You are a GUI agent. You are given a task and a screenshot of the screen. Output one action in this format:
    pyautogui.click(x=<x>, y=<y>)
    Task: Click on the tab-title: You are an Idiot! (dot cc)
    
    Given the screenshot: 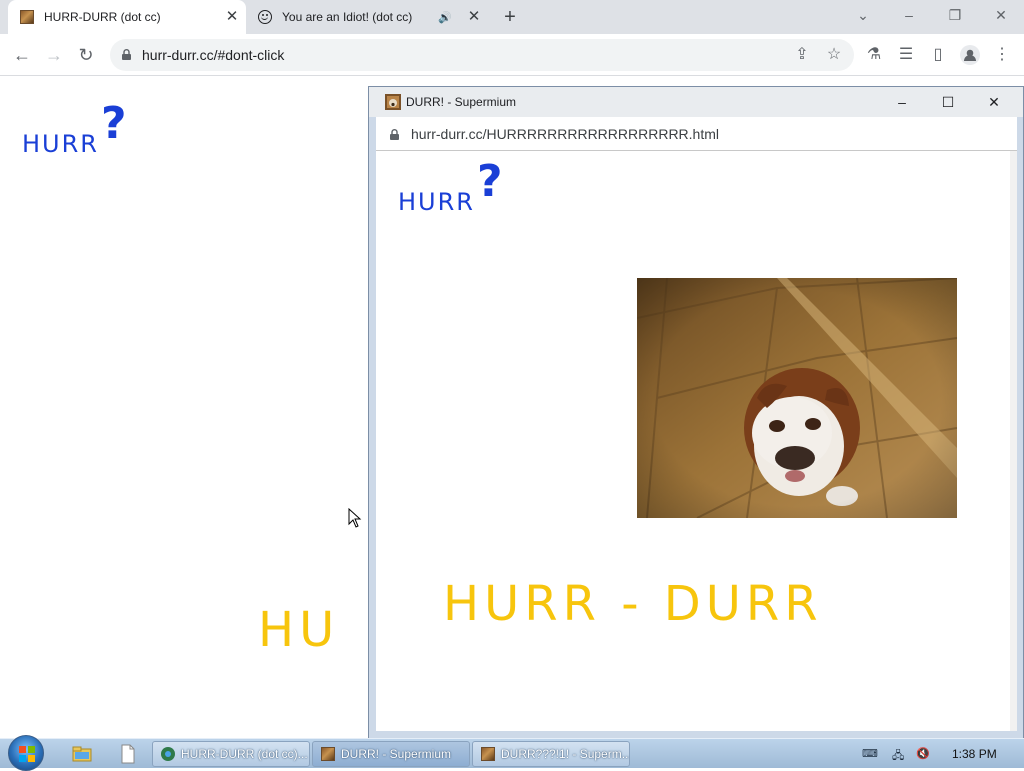 What is the action you would take?
    pyautogui.click(x=347, y=17)
    